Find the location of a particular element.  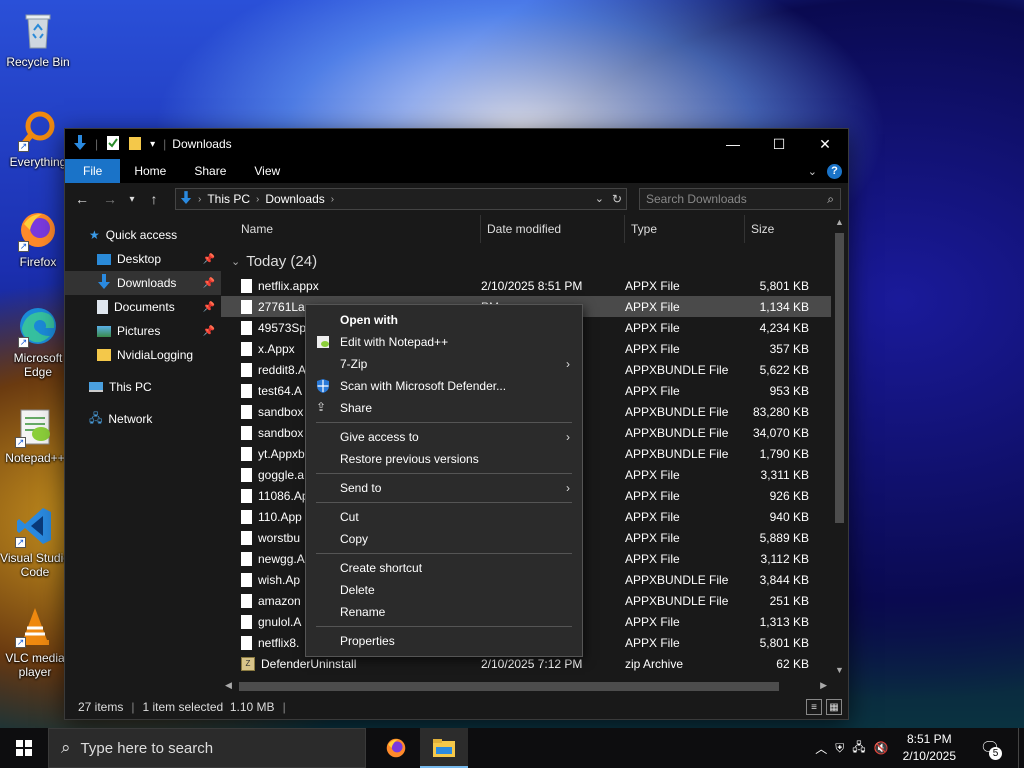

column-type: Type is located at coordinates (685, 228).